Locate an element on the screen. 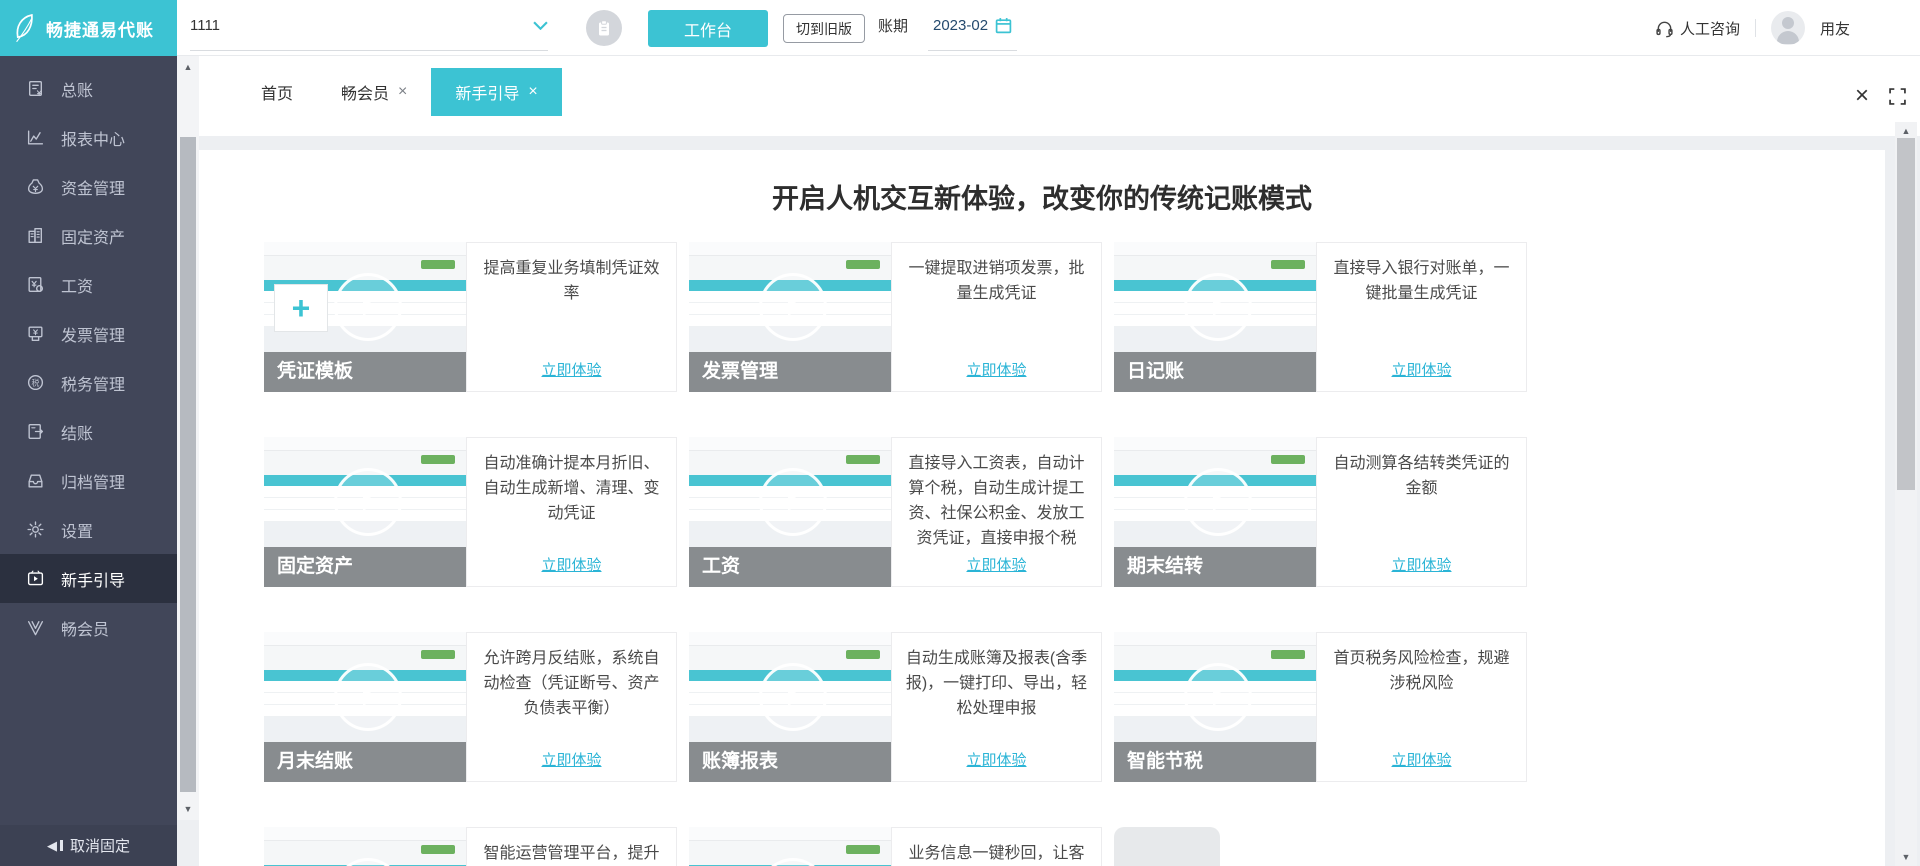 The width and height of the screenshot is (1920, 866). switch-old-version-button: 切到旧版 is located at coordinates (824, 28).